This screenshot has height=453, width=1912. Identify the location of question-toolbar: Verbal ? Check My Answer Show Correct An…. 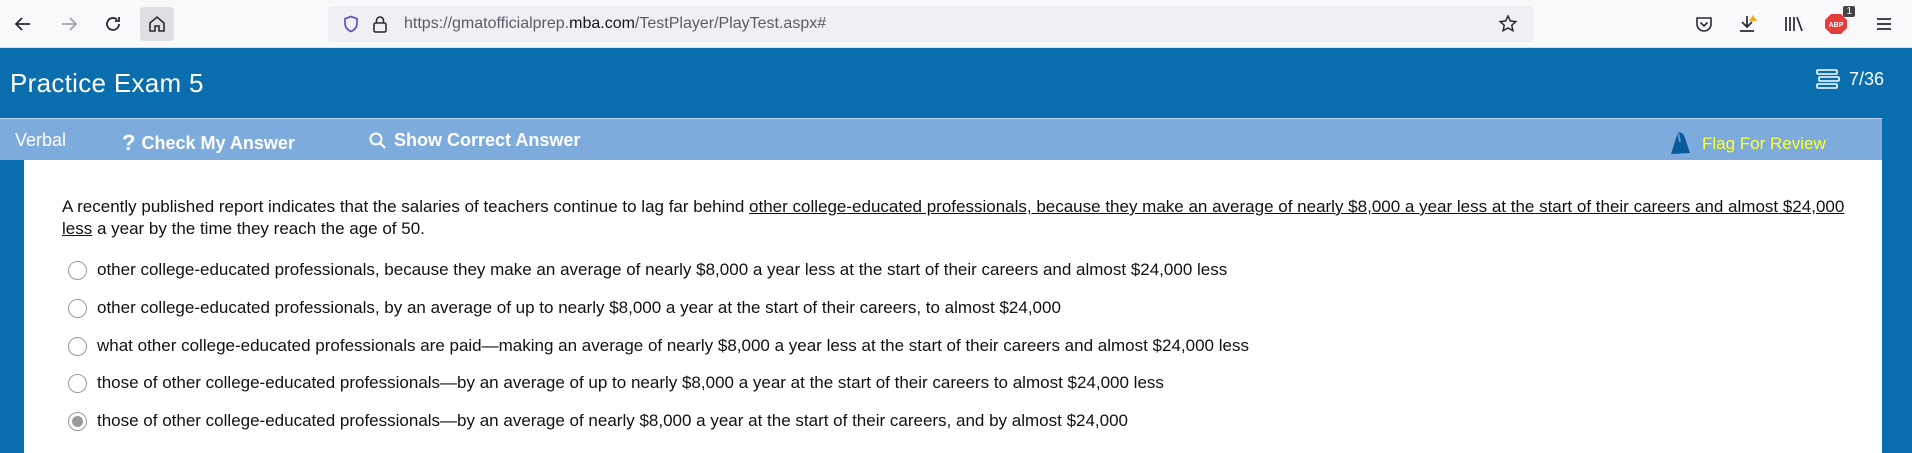
(941, 139).